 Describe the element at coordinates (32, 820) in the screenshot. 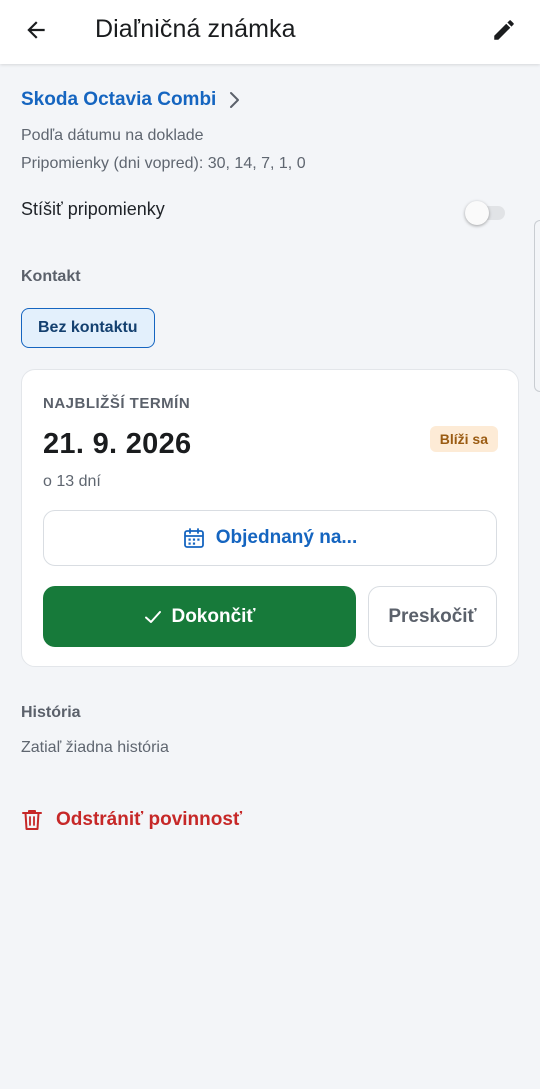

I see `trash-icon` at that location.